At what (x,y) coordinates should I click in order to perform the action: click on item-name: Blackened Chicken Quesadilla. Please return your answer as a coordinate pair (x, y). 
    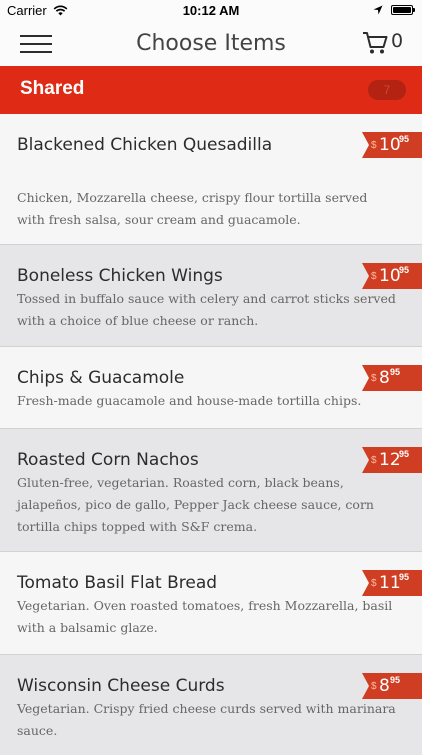
    Looking at the image, I should click on (145, 145).